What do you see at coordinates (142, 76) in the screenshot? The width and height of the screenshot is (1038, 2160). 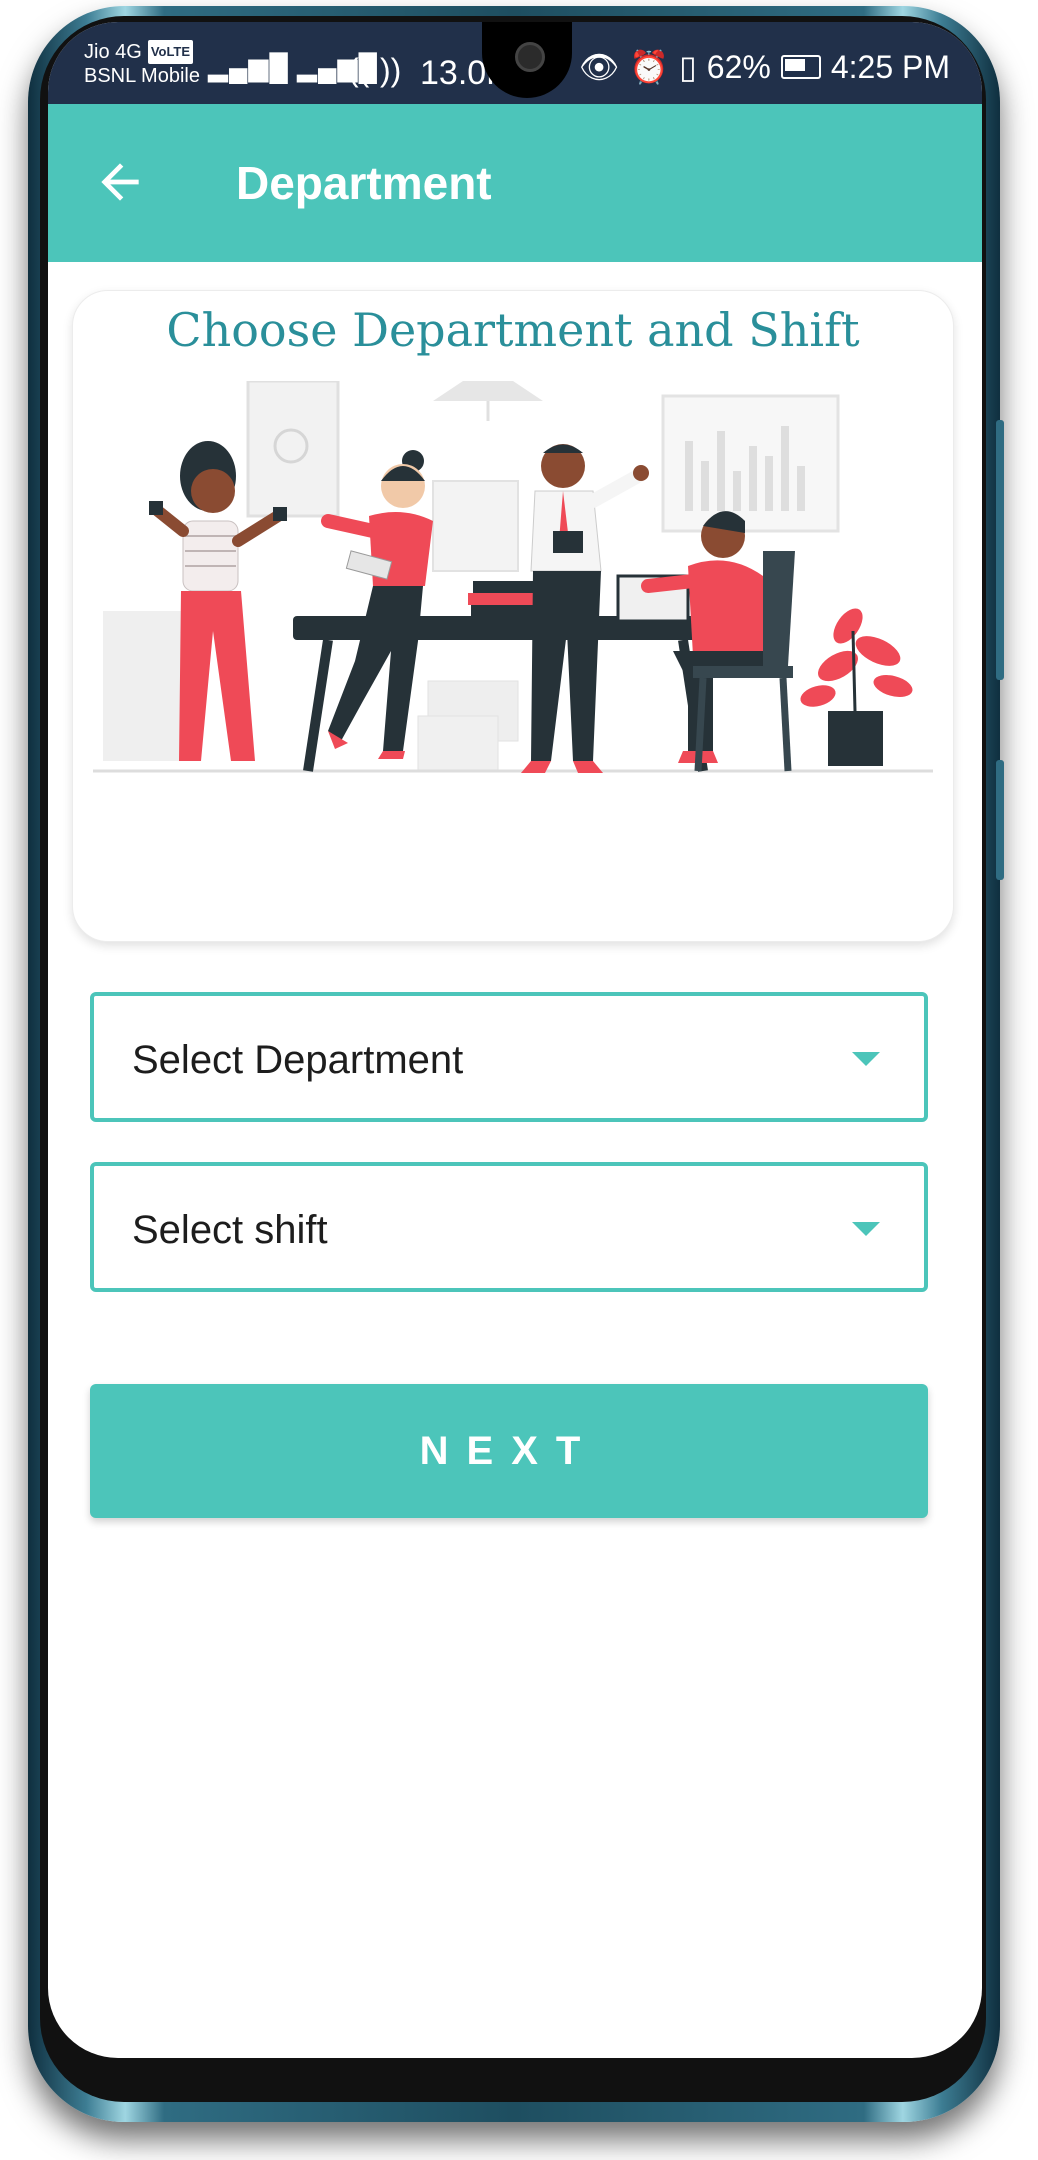 I see `carrier-bsnl: BSNL Mobile` at bounding box center [142, 76].